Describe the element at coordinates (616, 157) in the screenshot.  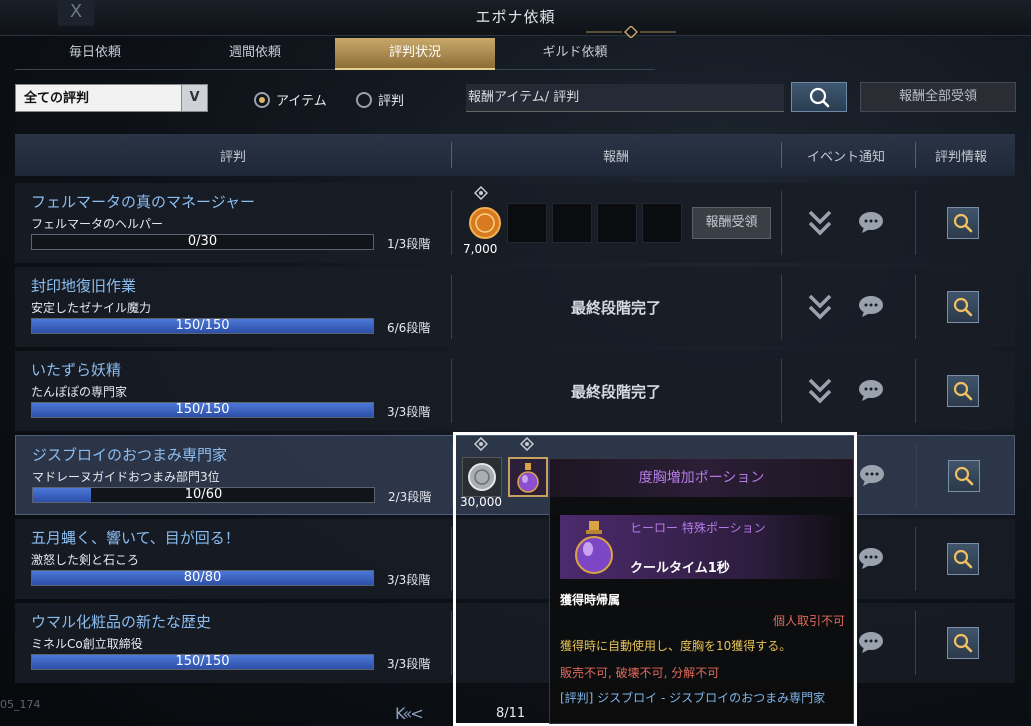
I see `column-reward: 報酬` at that location.